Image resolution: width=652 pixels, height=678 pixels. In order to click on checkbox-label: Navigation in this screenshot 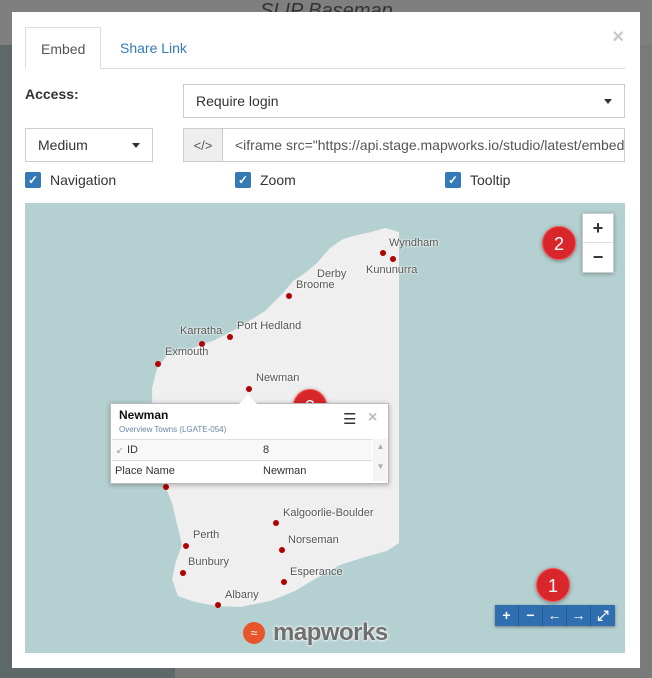, I will do `click(83, 180)`.